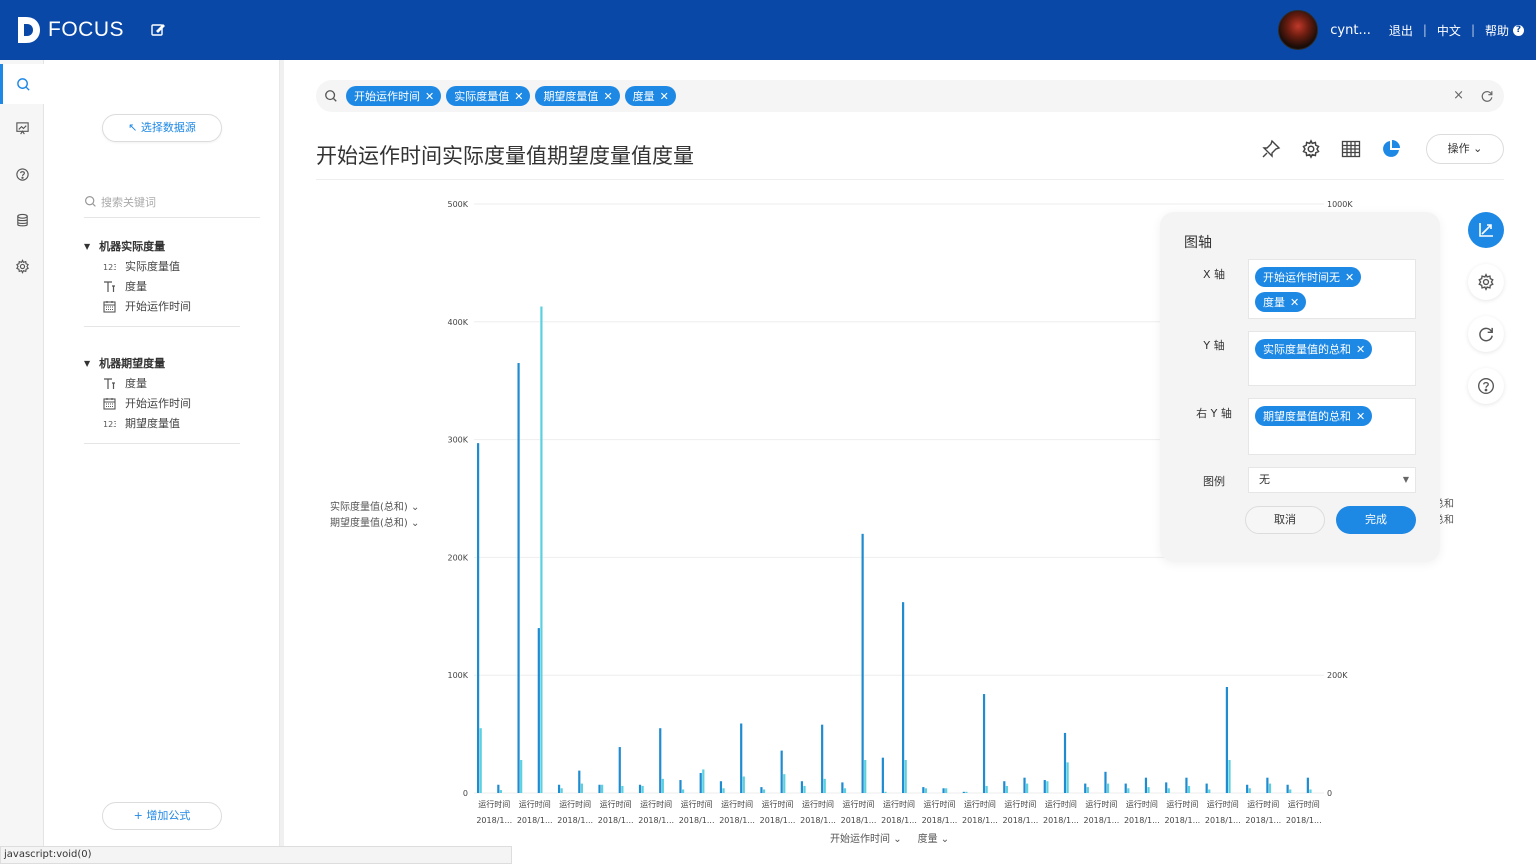 This screenshot has height=864, width=1536. What do you see at coordinates (374, 524) in the screenshot?
I see `legend-item: 期望度量值(总和) ⌄` at bounding box center [374, 524].